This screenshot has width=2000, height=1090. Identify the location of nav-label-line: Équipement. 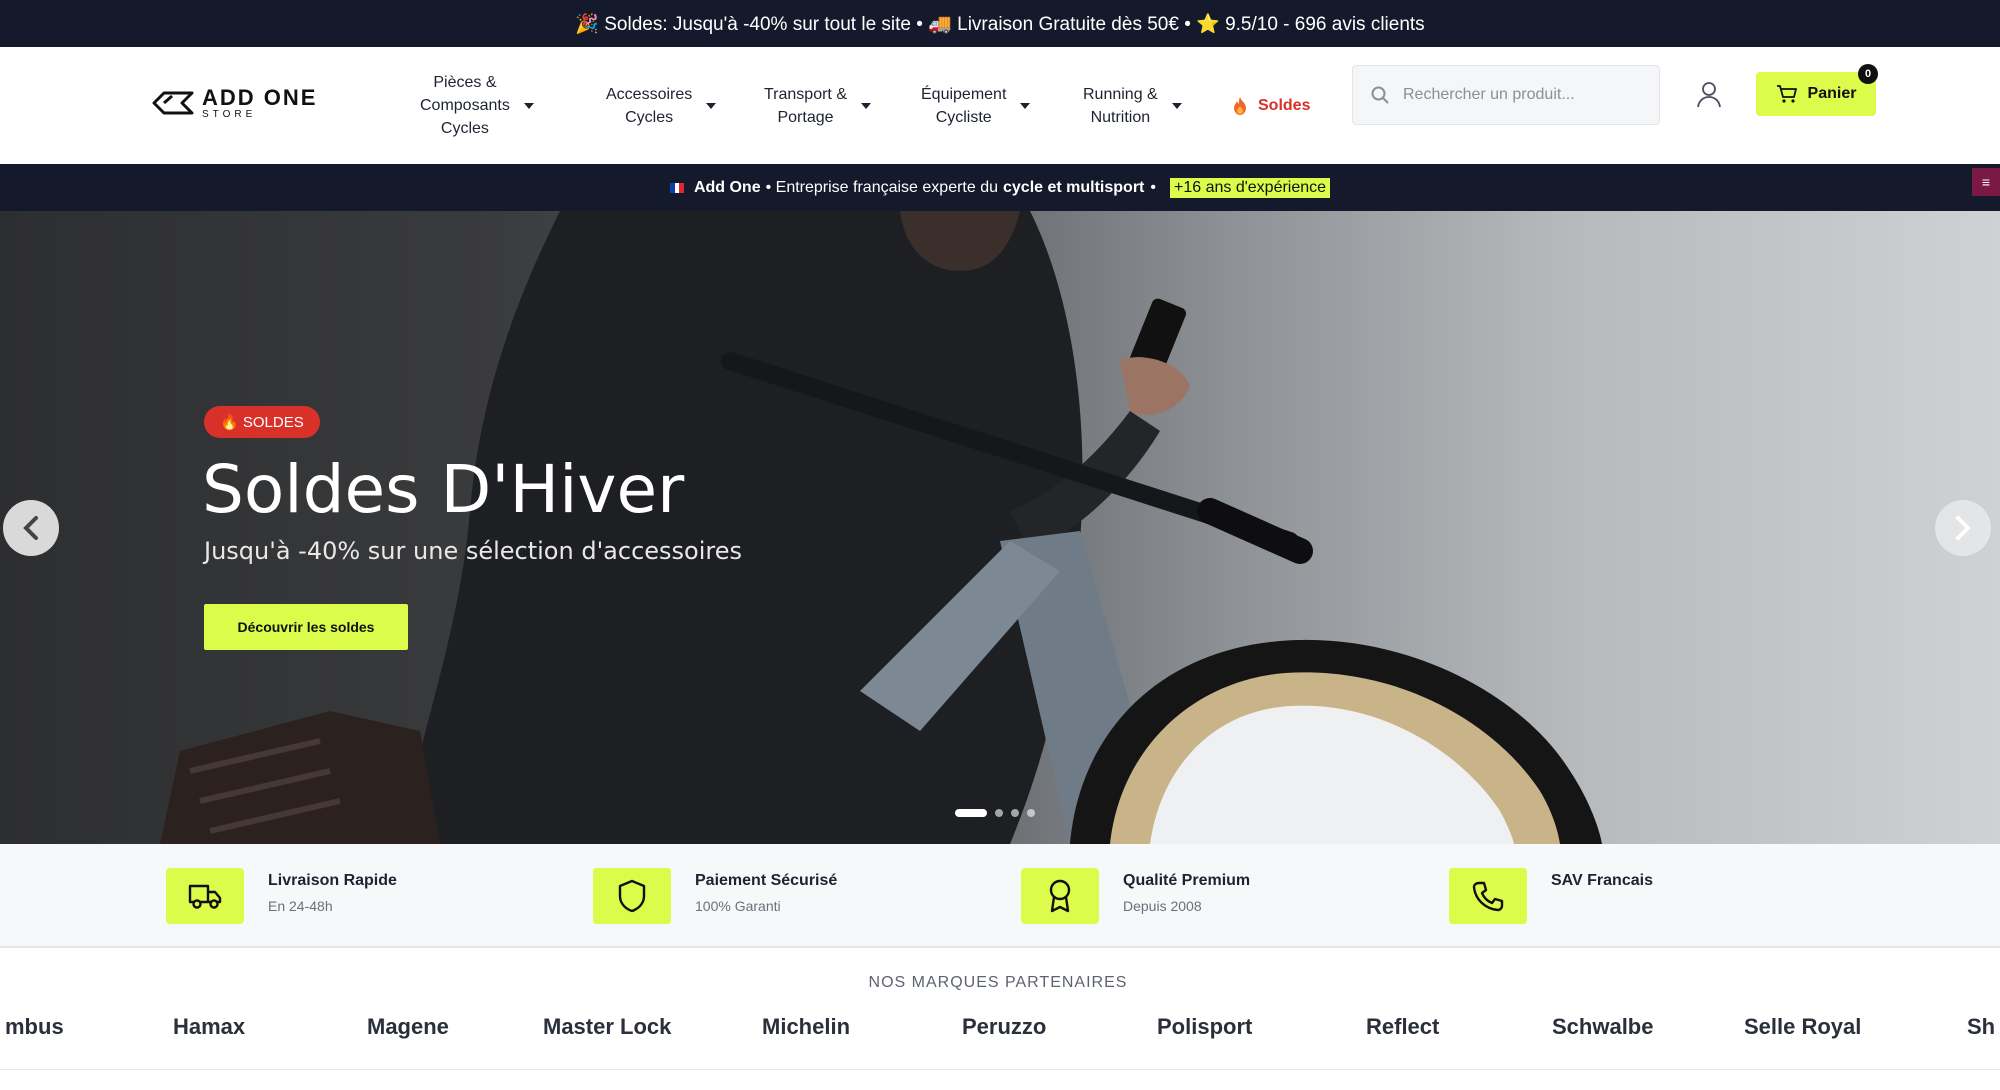
(964, 94).